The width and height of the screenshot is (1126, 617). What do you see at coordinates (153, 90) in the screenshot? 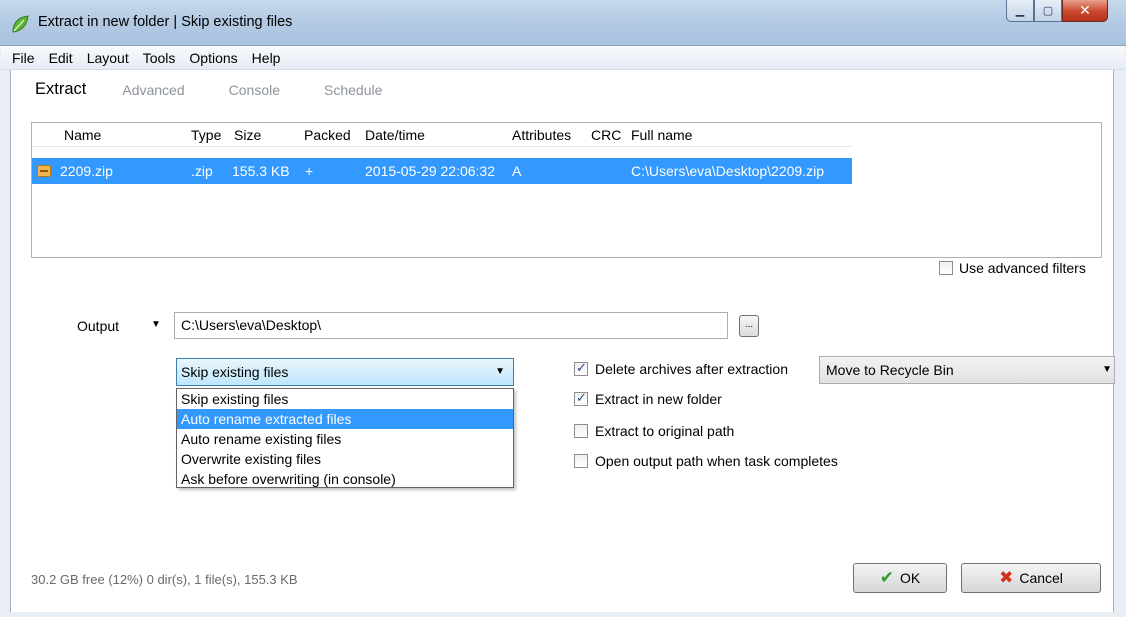
I see `tab-advanced: Advanced` at bounding box center [153, 90].